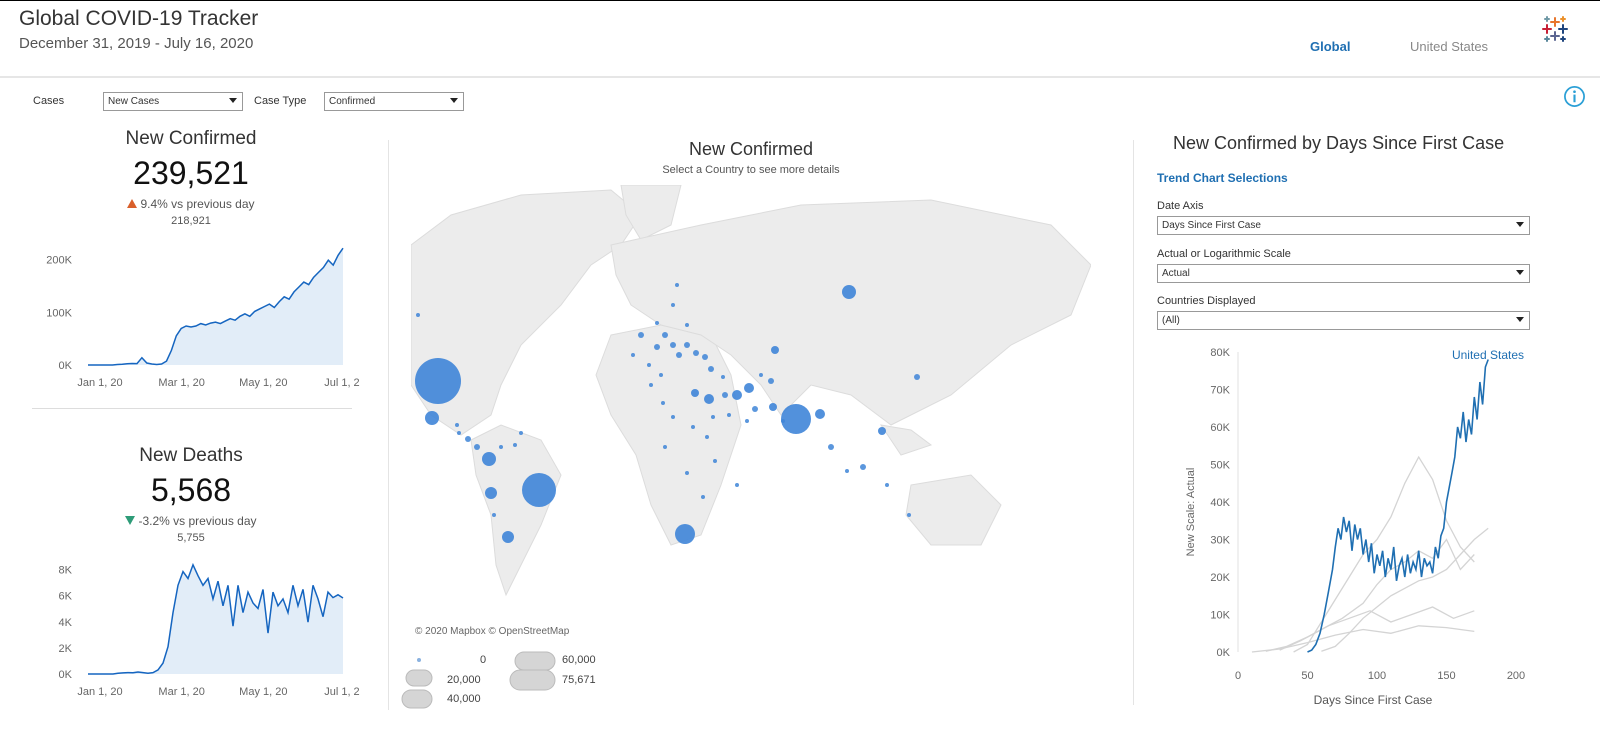 This screenshot has height=738, width=1600. What do you see at coordinates (1224, 653) in the screenshot?
I see `trend-y-tick: 0K` at bounding box center [1224, 653].